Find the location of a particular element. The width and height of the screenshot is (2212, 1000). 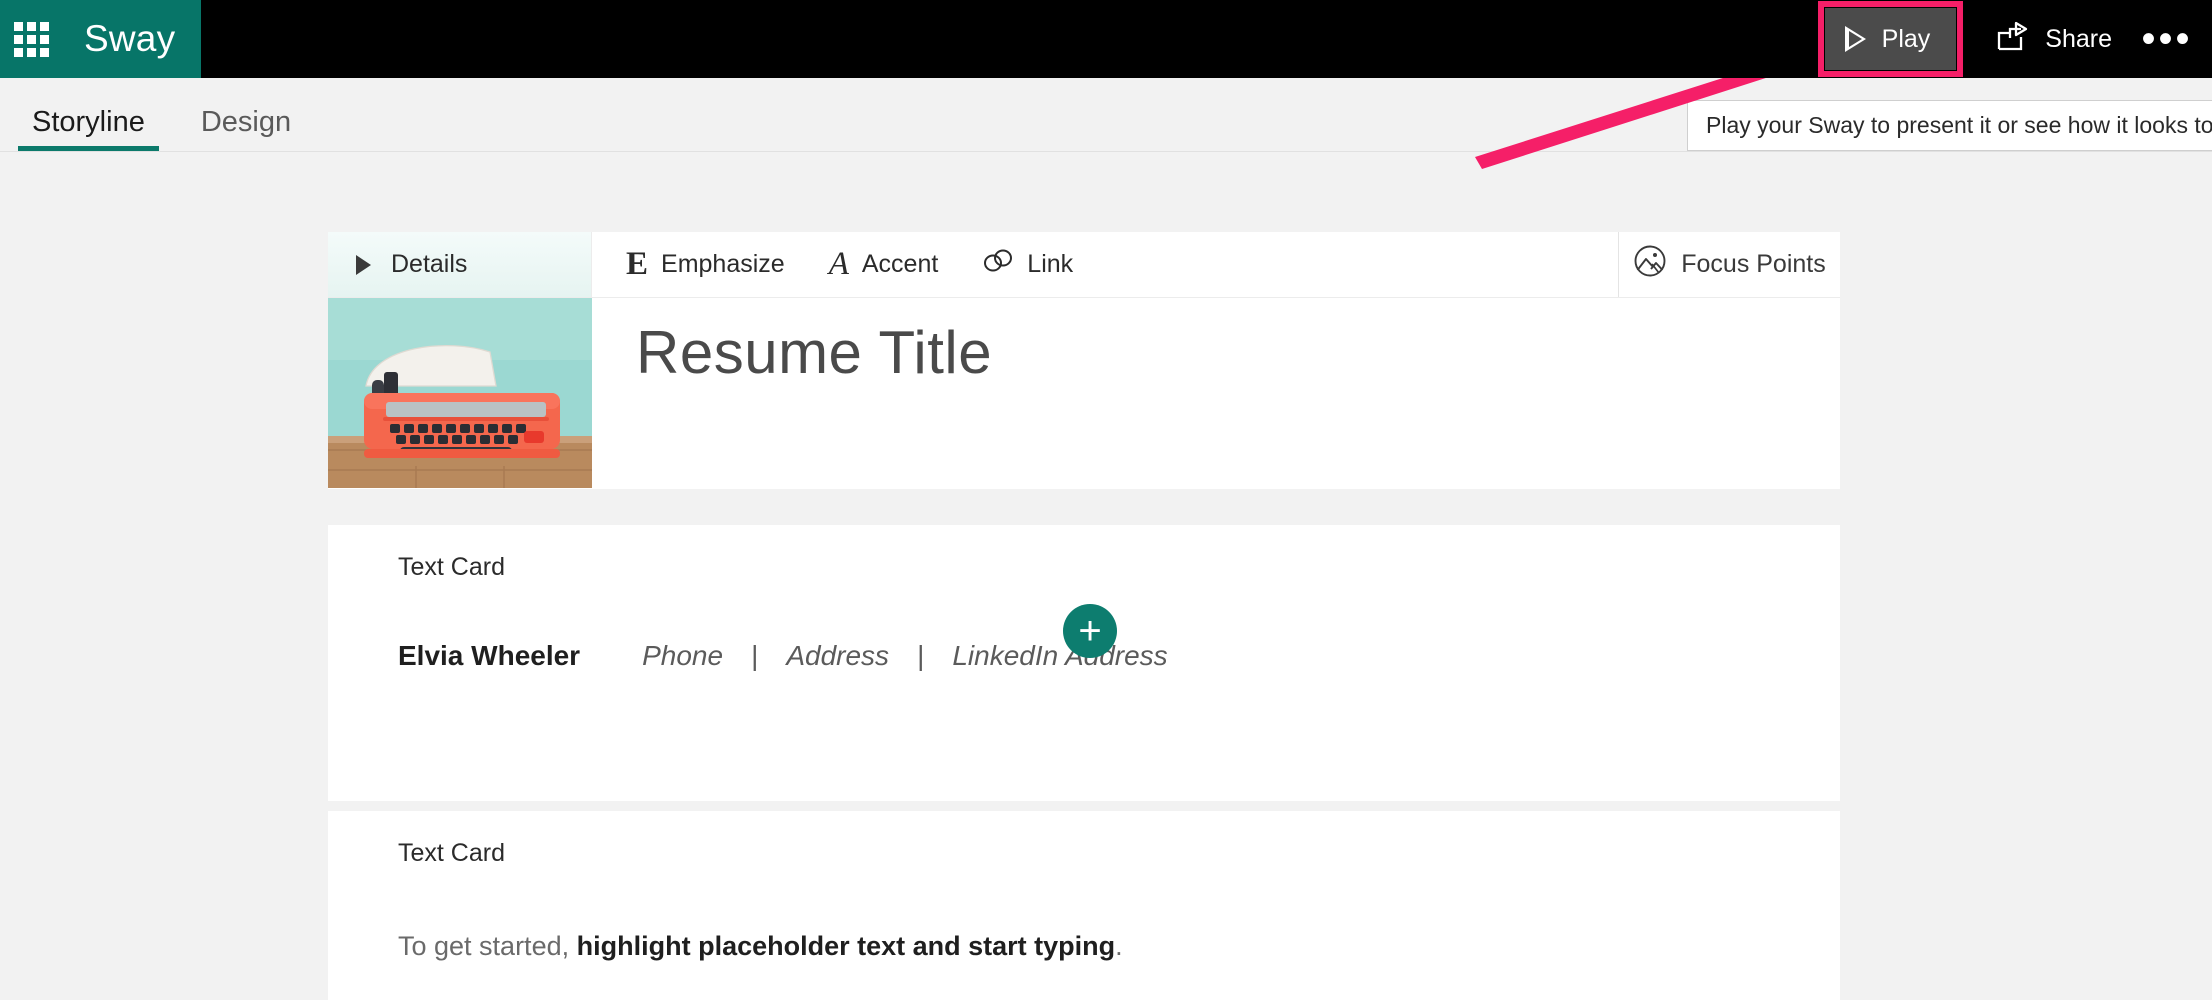

emphasize-e-icon: E is located at coordinates (637, 264).